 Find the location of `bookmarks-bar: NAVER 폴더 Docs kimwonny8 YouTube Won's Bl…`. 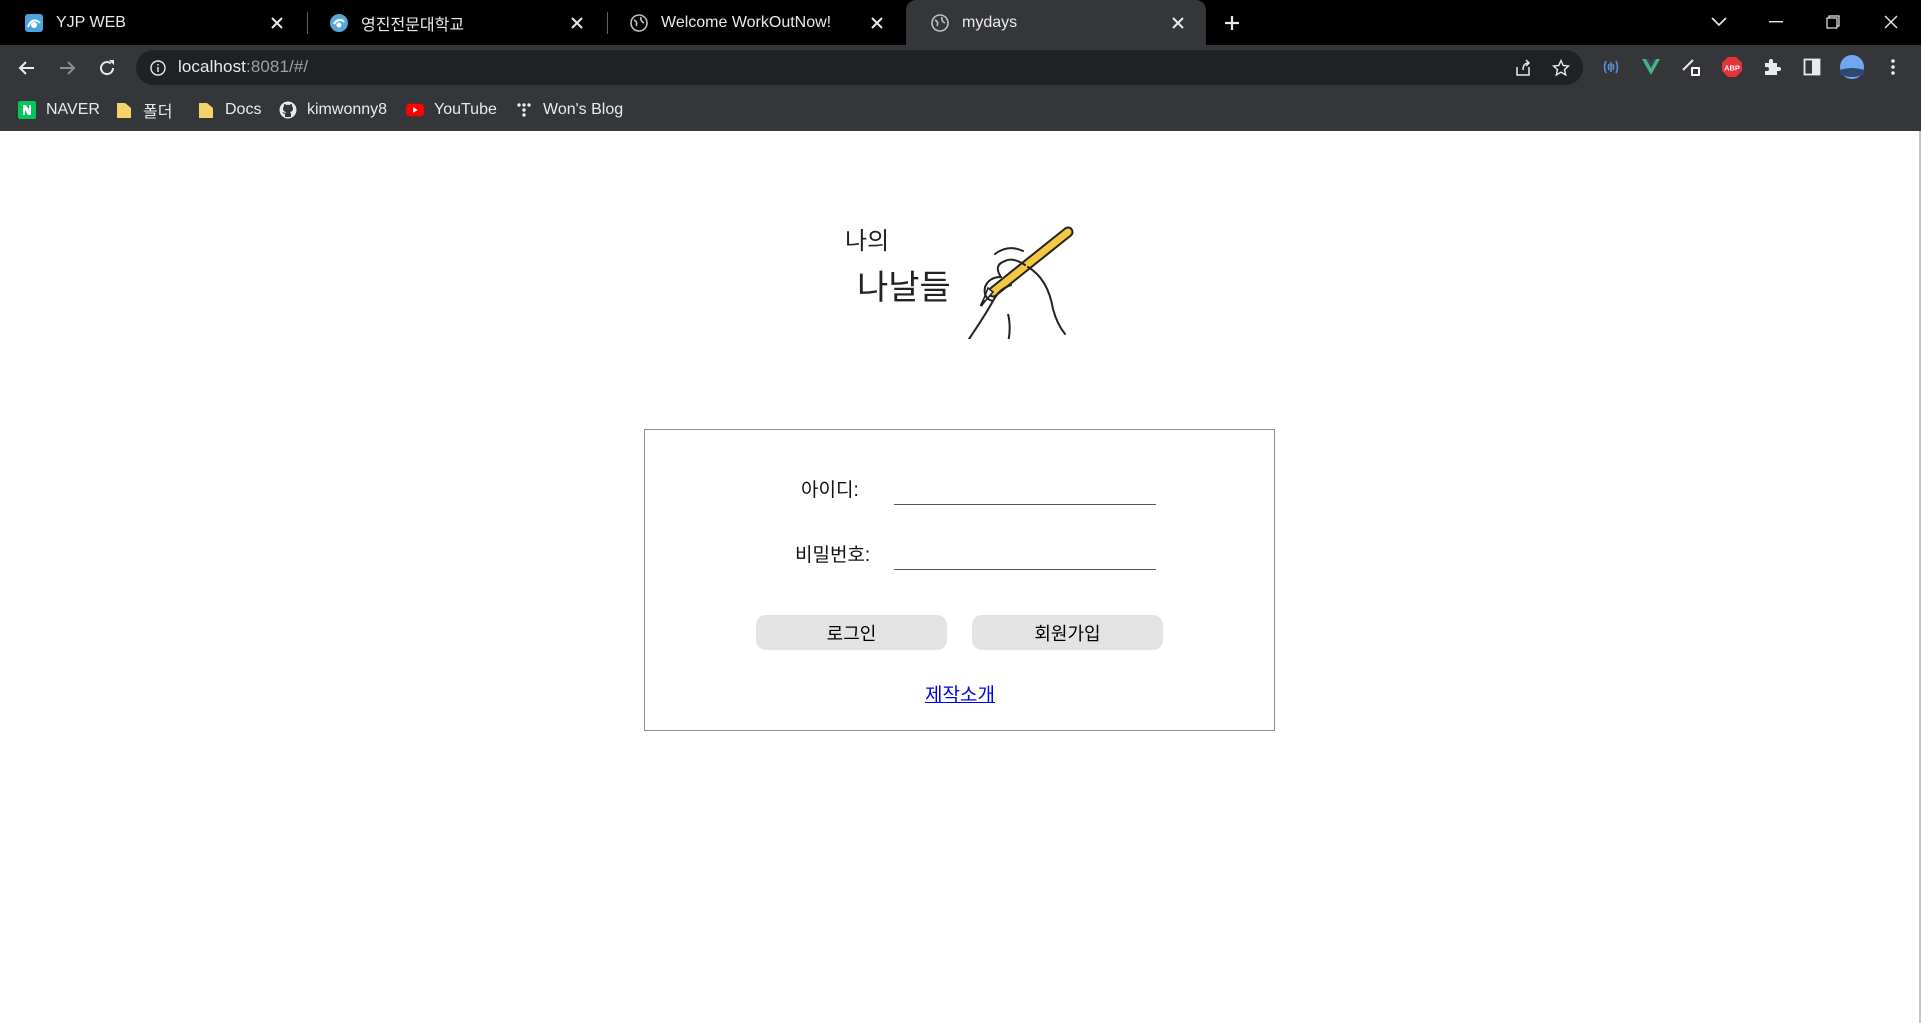

bookmarks-bar: NAVER 폴더 Docs kimwonny8 YouTube Won's Bl… is located at coordinates (960, 111).